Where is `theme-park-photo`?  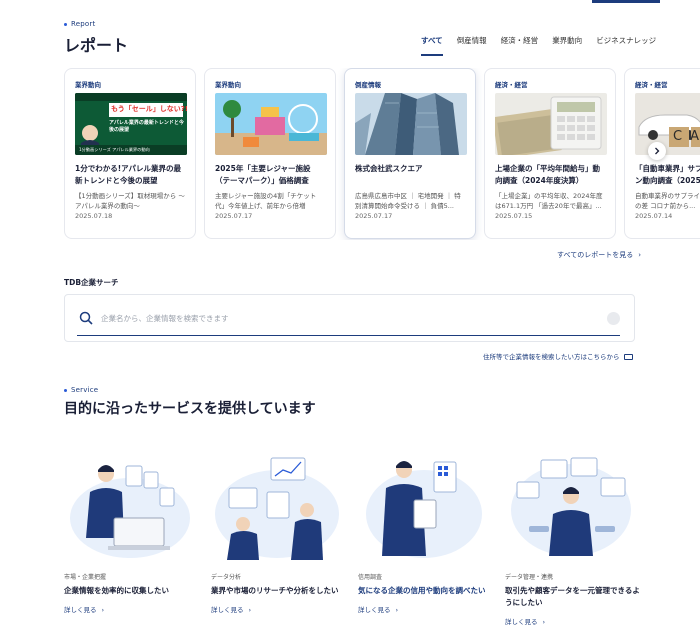 theme-park-photo is located at coordinates (271, 124).